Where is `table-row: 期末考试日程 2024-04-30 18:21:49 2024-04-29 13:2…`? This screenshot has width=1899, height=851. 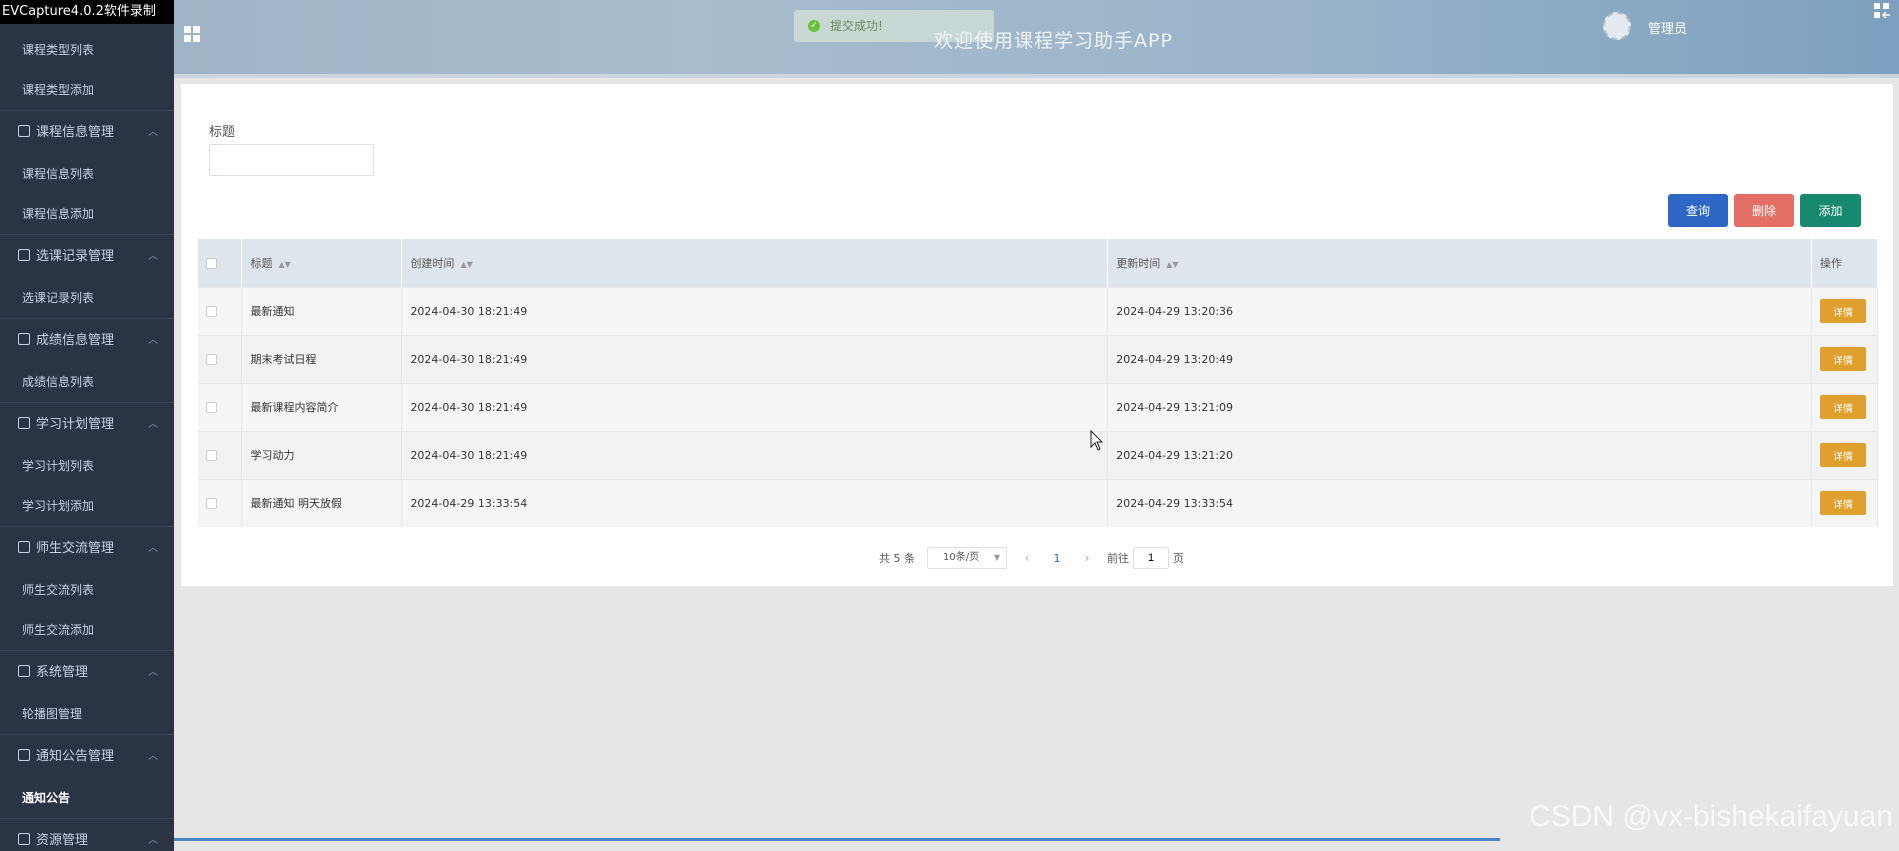
table-row: 期末考试日程 2024-04-30 18:21:49 2024-04-29 13:2… is located at coordinates (1038, 358).